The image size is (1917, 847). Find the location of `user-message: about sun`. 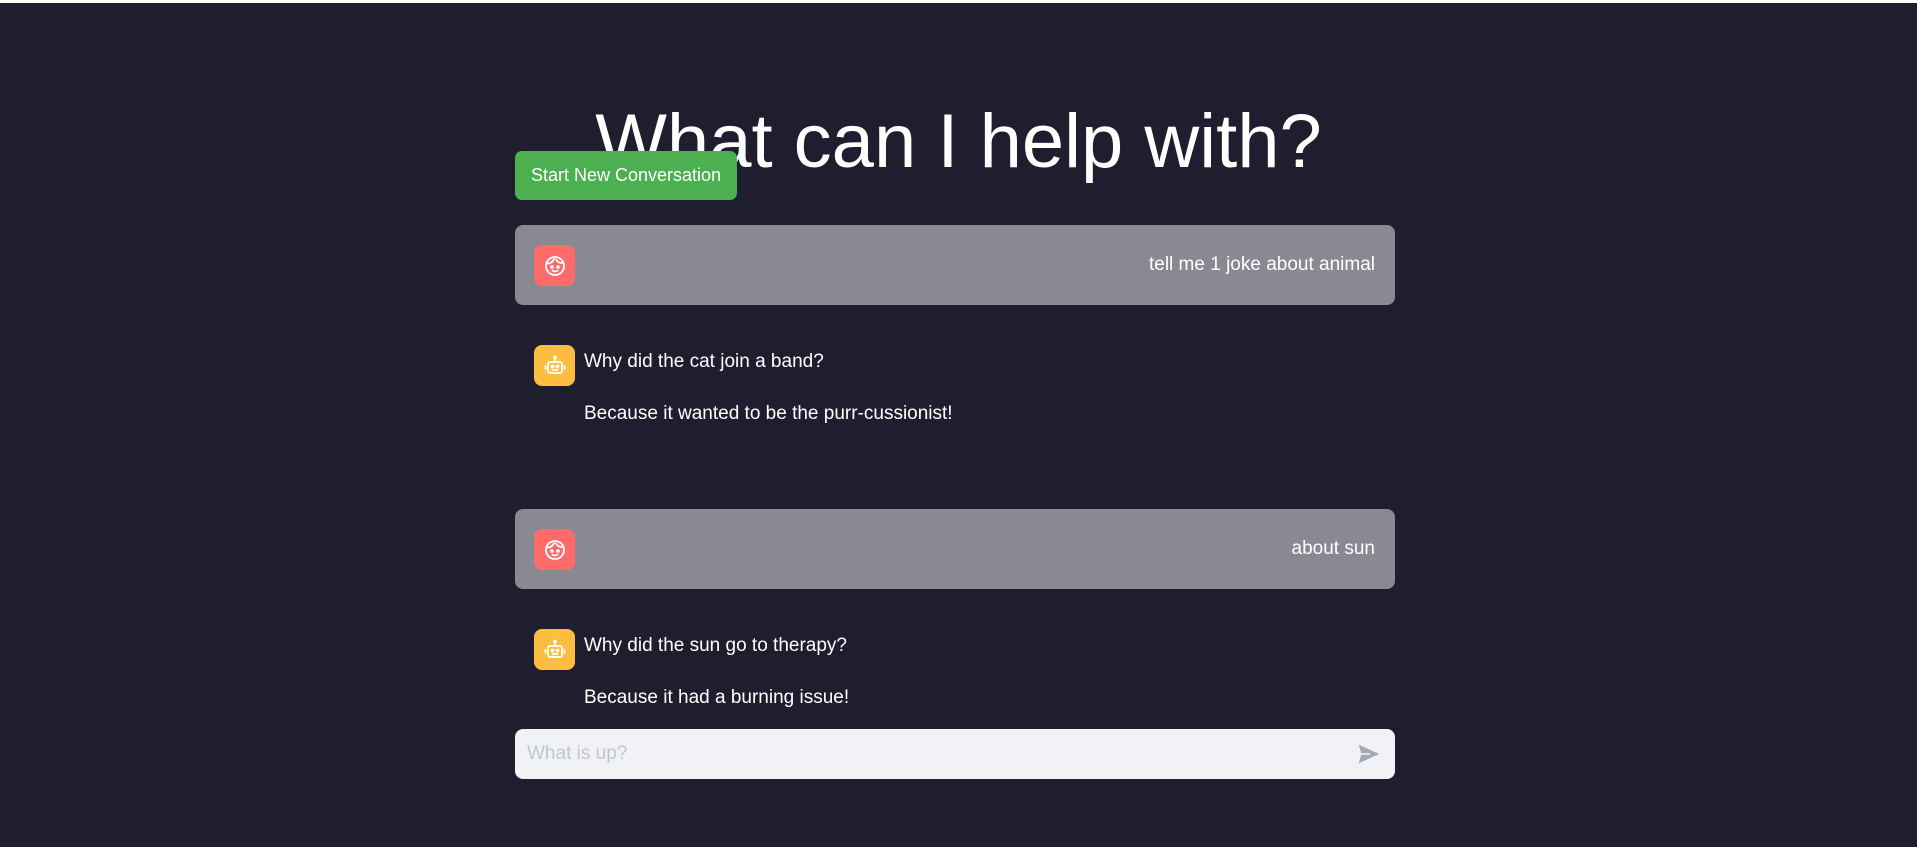

user-message: about sun is located at coordinates (955, 549).